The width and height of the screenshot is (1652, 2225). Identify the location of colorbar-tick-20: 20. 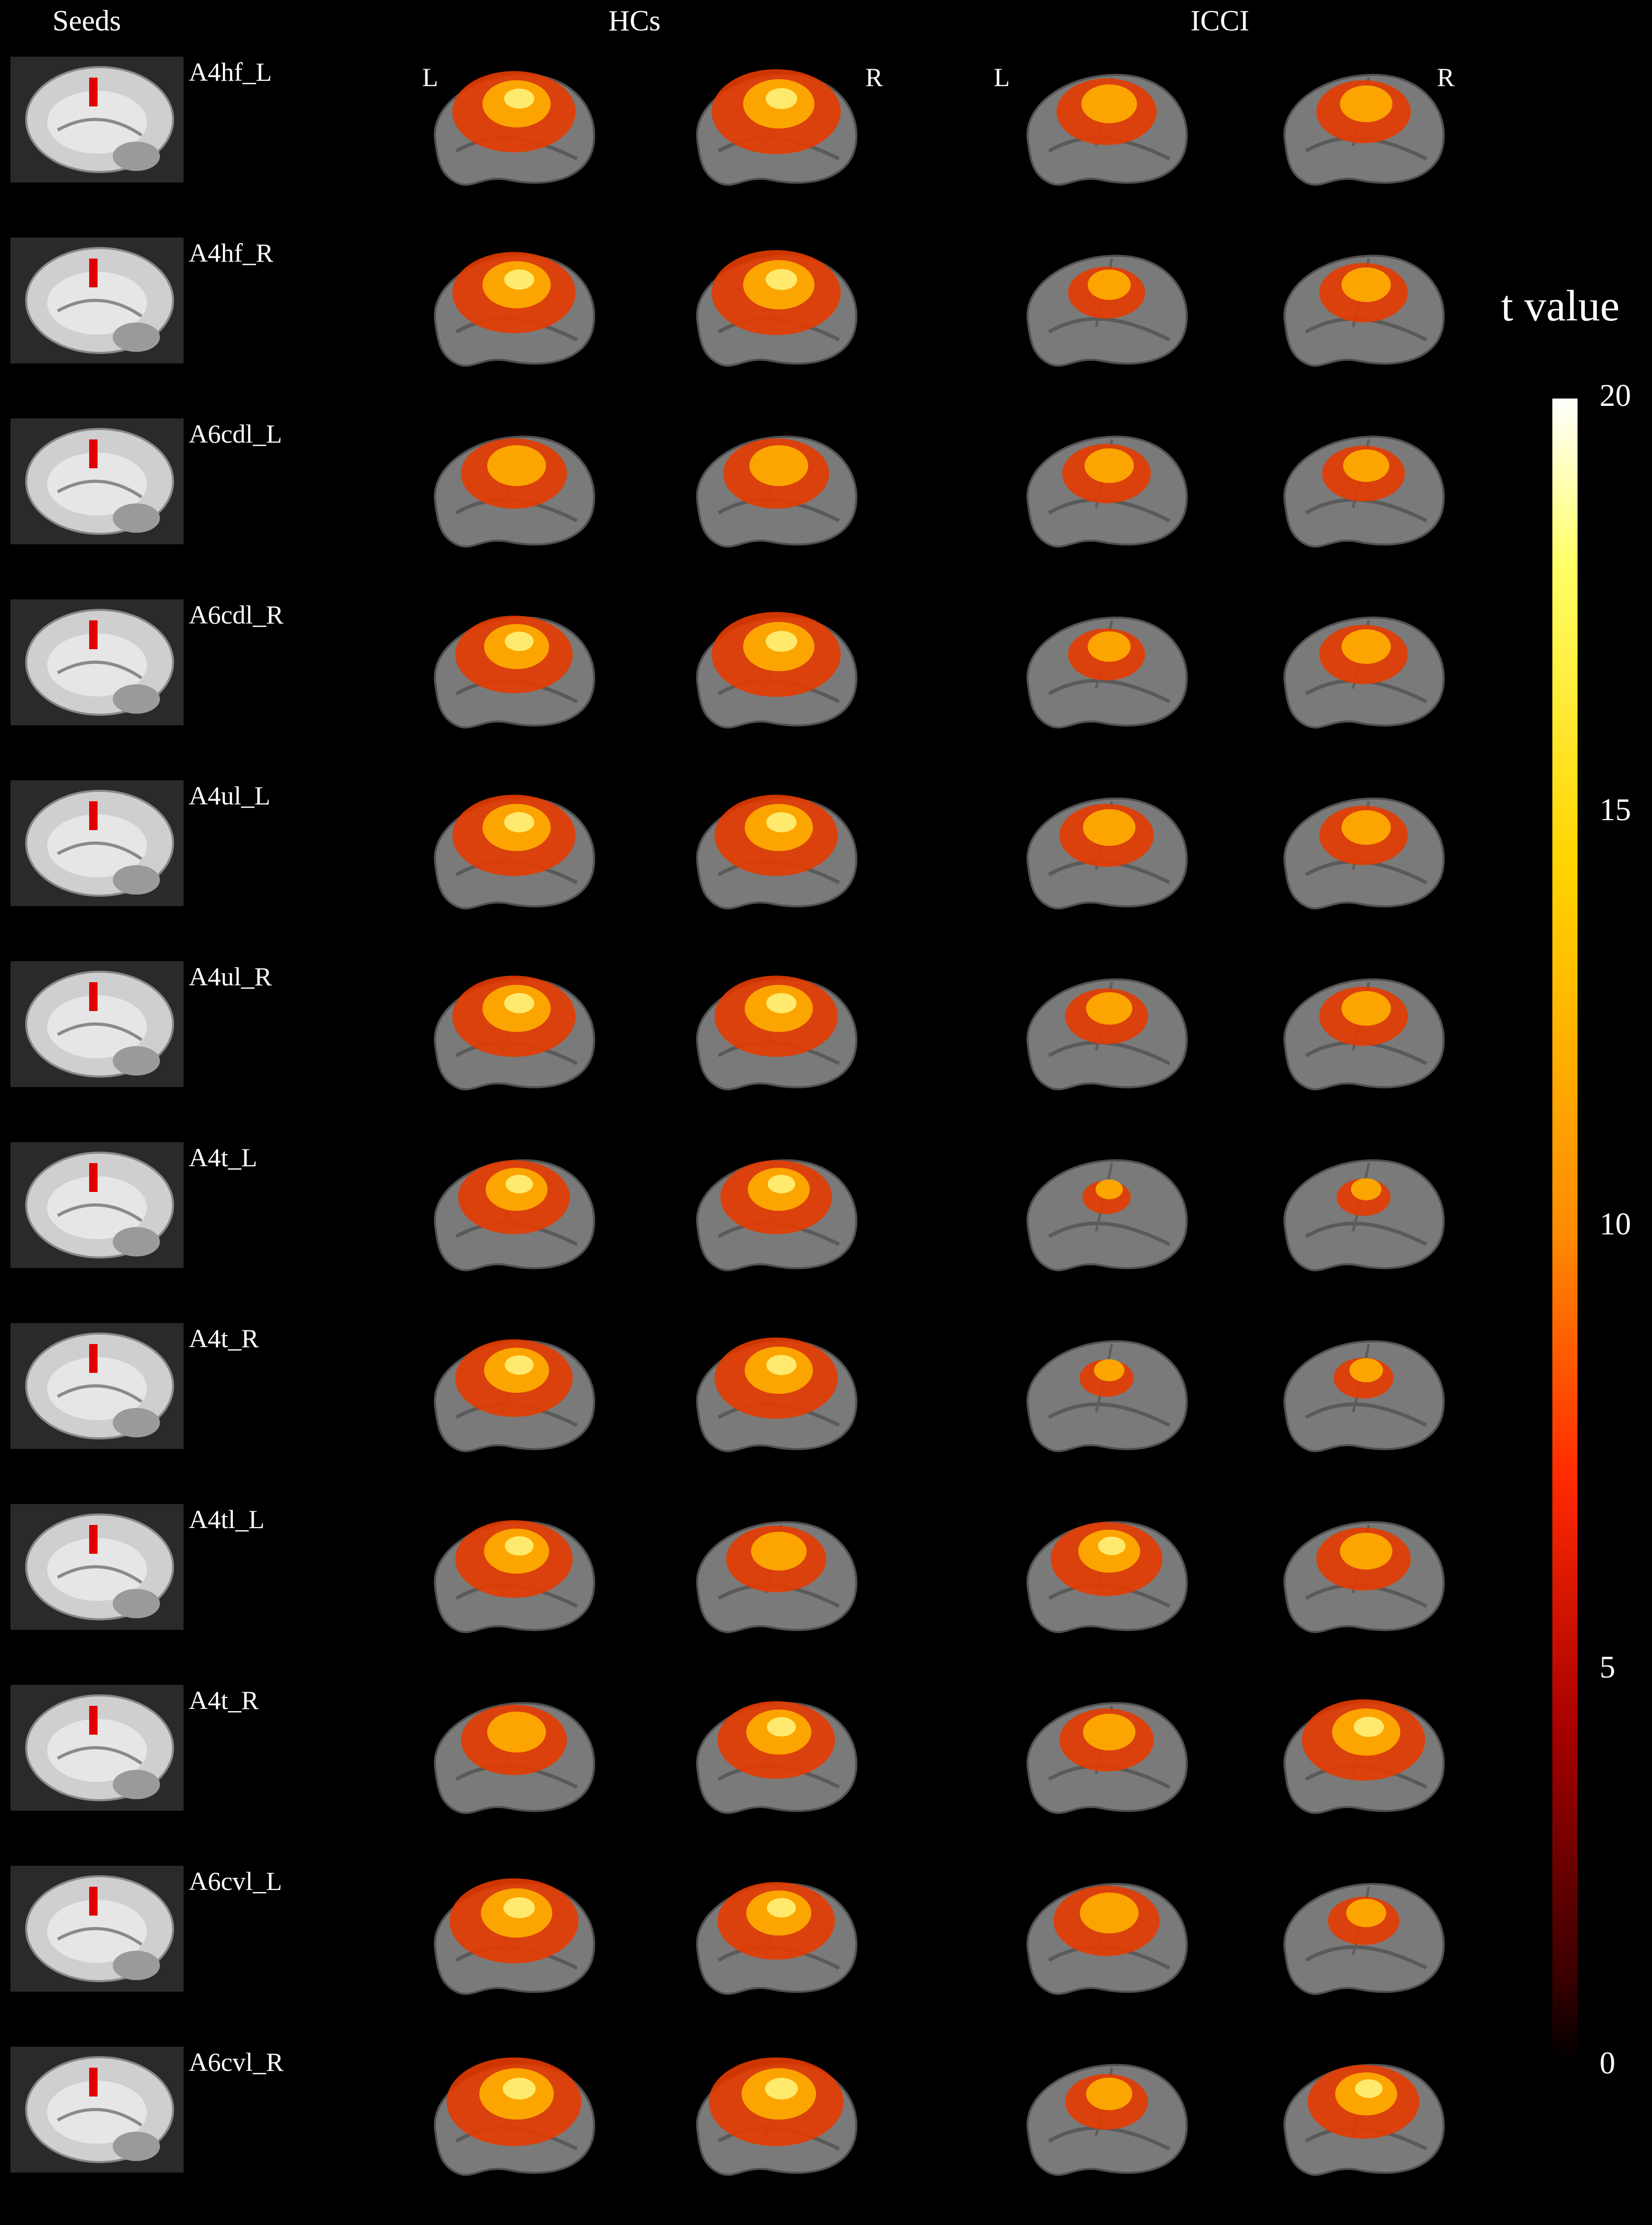
(1615, 395).